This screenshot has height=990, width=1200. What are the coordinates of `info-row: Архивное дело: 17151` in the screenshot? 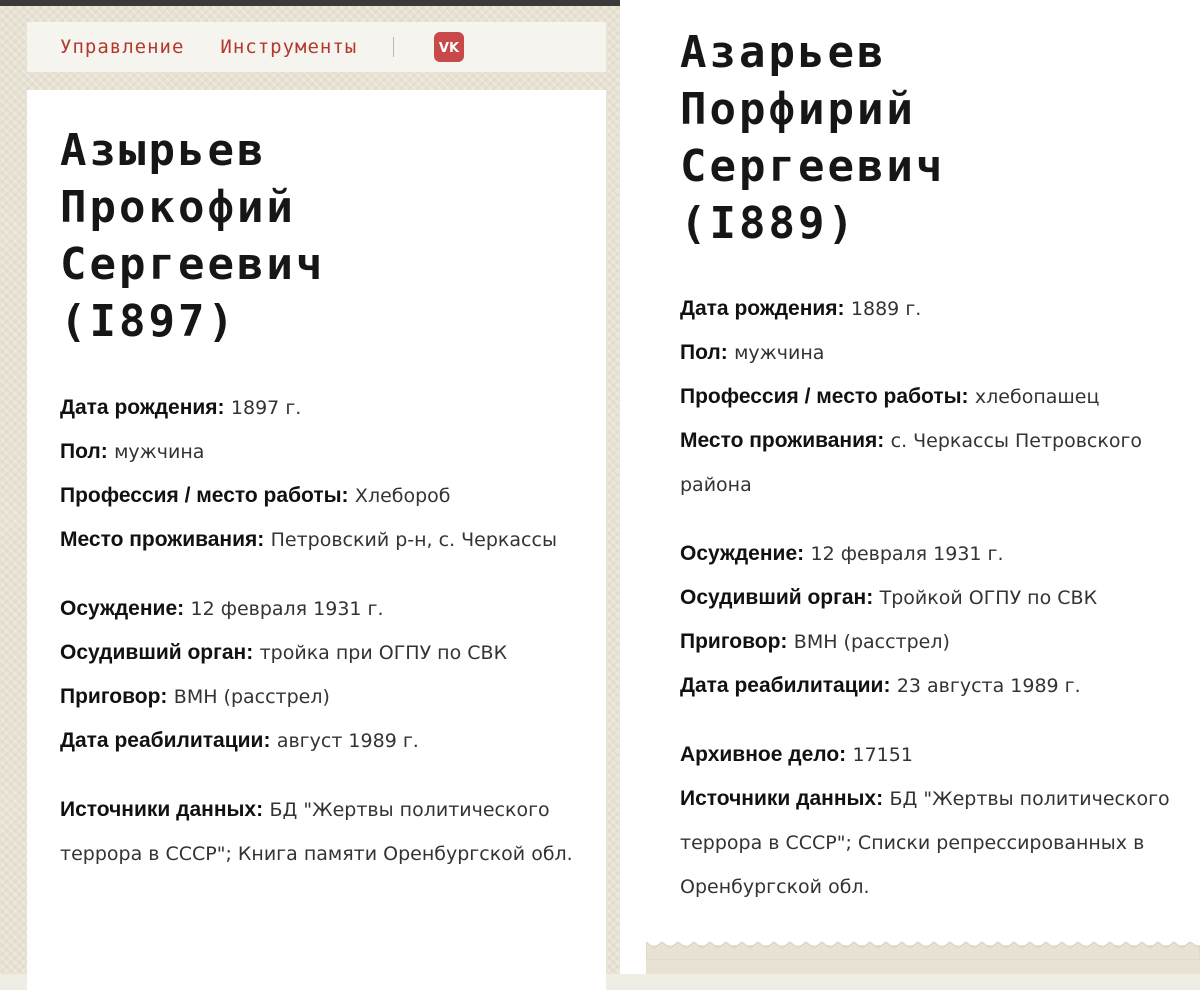 It's located at (937, 755).